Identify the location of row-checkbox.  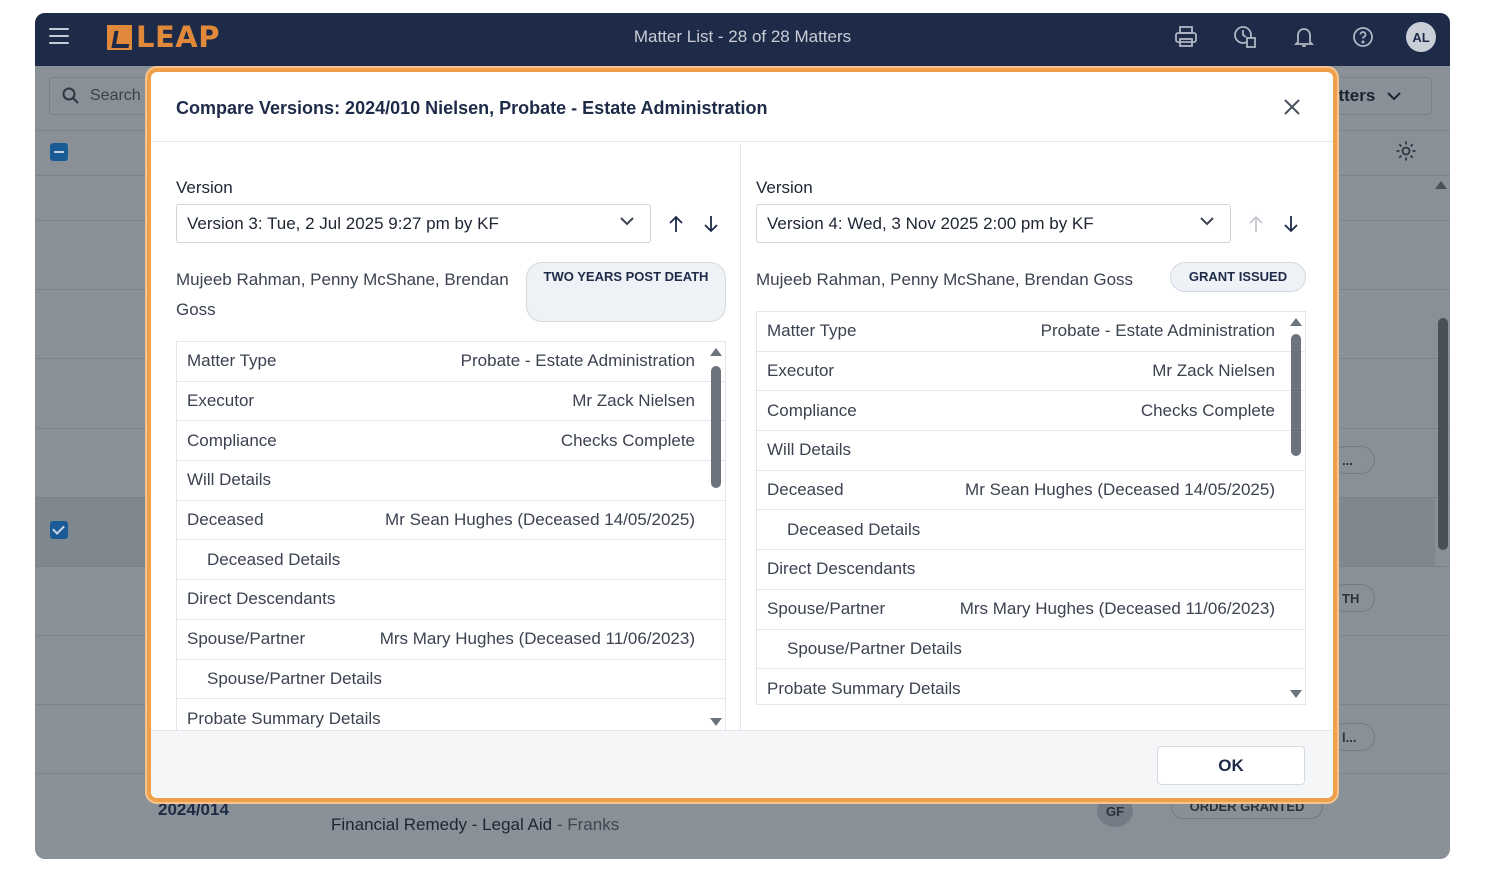
(59, 530).